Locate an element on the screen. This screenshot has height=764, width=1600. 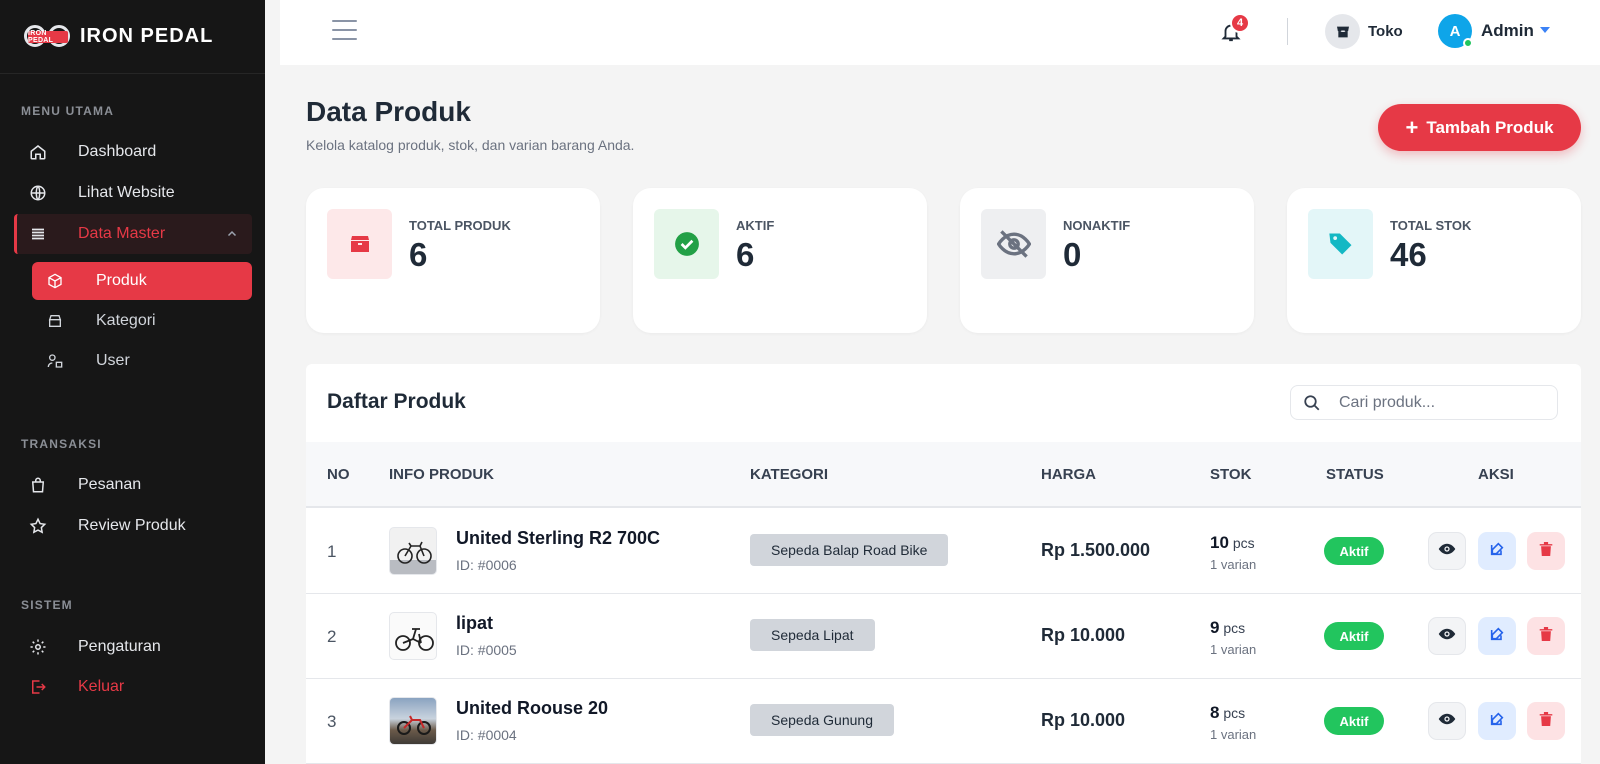
add-product-button: + Tambah Produk is located at coordinates (1479, 127).